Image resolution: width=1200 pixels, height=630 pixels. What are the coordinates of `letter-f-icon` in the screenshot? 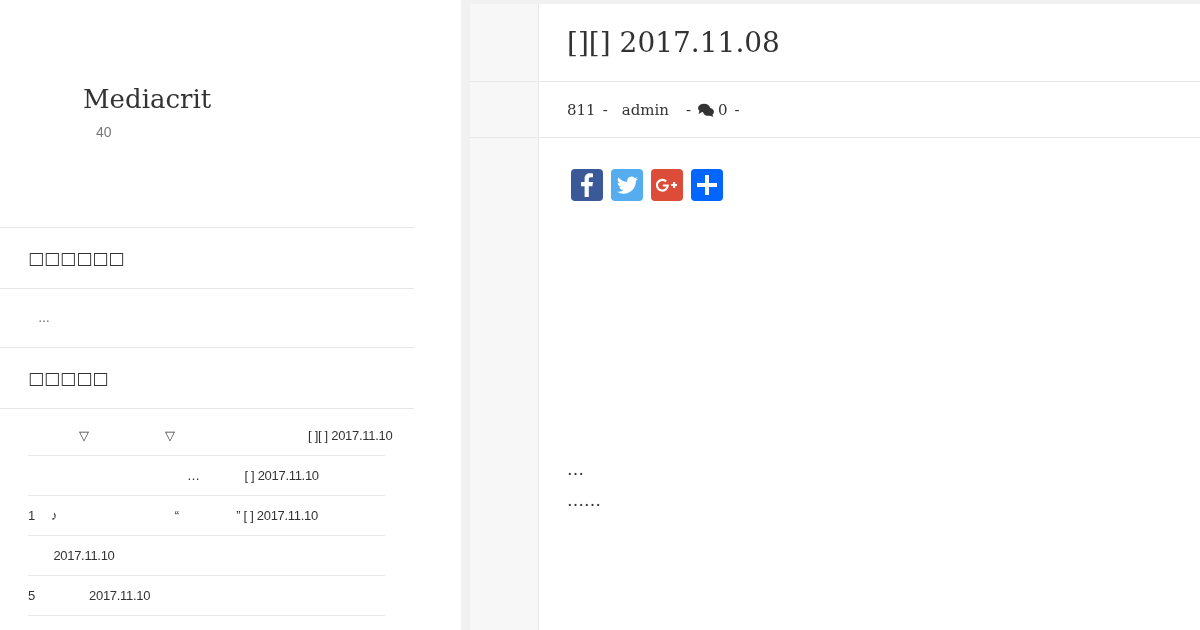 It's located at (587, 185).